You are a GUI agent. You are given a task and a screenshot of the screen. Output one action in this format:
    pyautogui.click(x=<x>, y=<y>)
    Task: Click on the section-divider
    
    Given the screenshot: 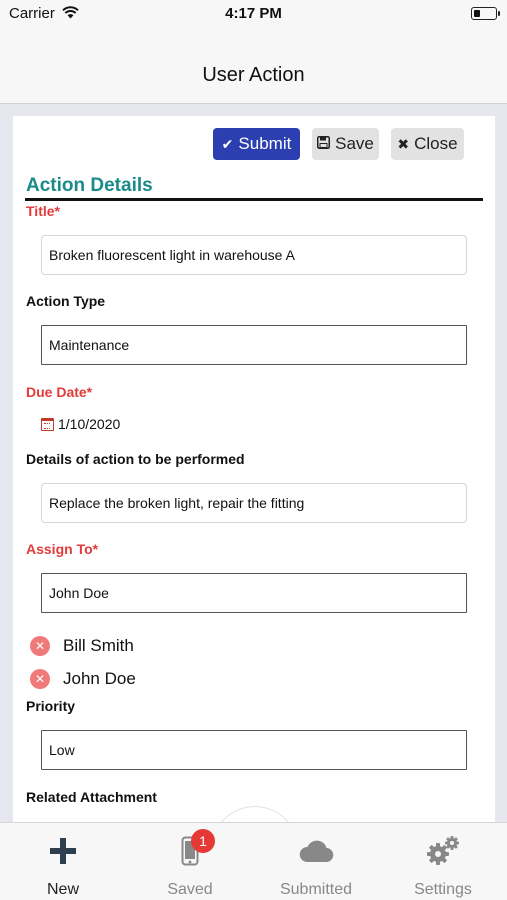 What is the action you would take?
    pyautogui.click(x=254, y=199)
    